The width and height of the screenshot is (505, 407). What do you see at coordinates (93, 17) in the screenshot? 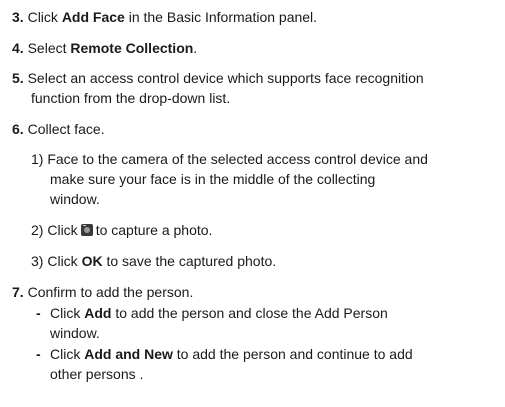
I see `step-emphasis: Add Face` at bounding box center [93, 17].